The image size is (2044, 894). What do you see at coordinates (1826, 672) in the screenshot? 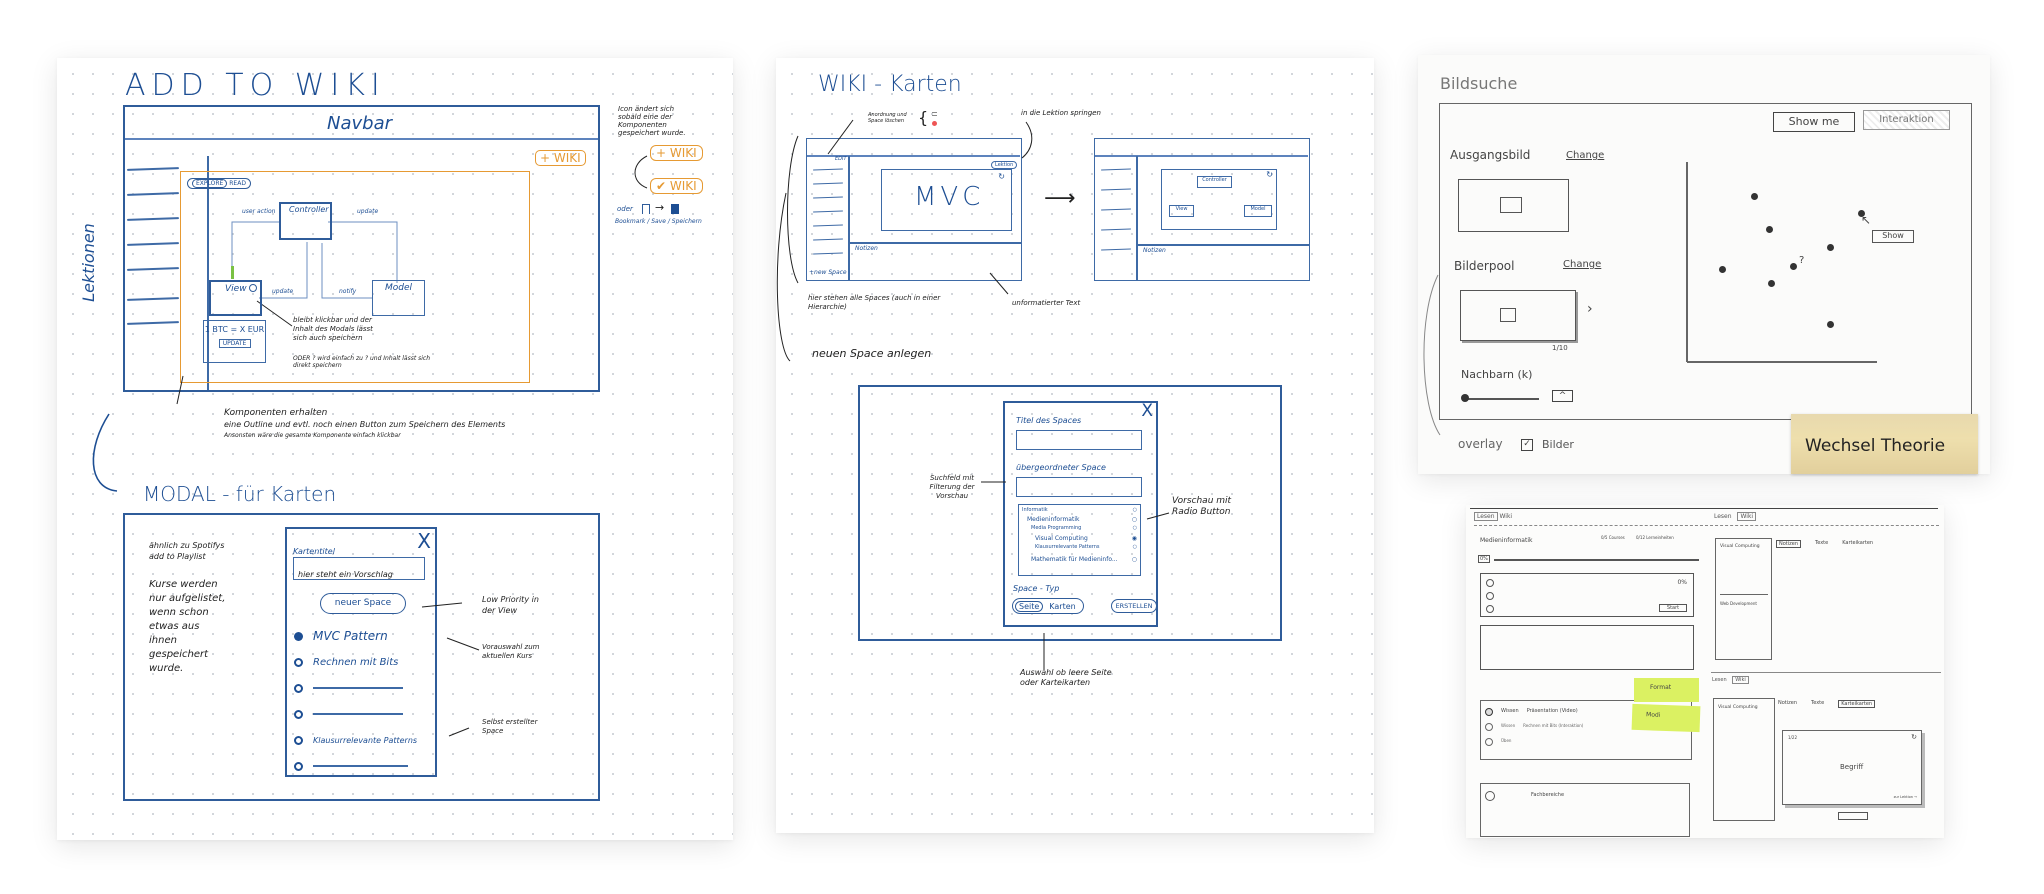
I see `mid-divider` at bounding box center [1826, 672].